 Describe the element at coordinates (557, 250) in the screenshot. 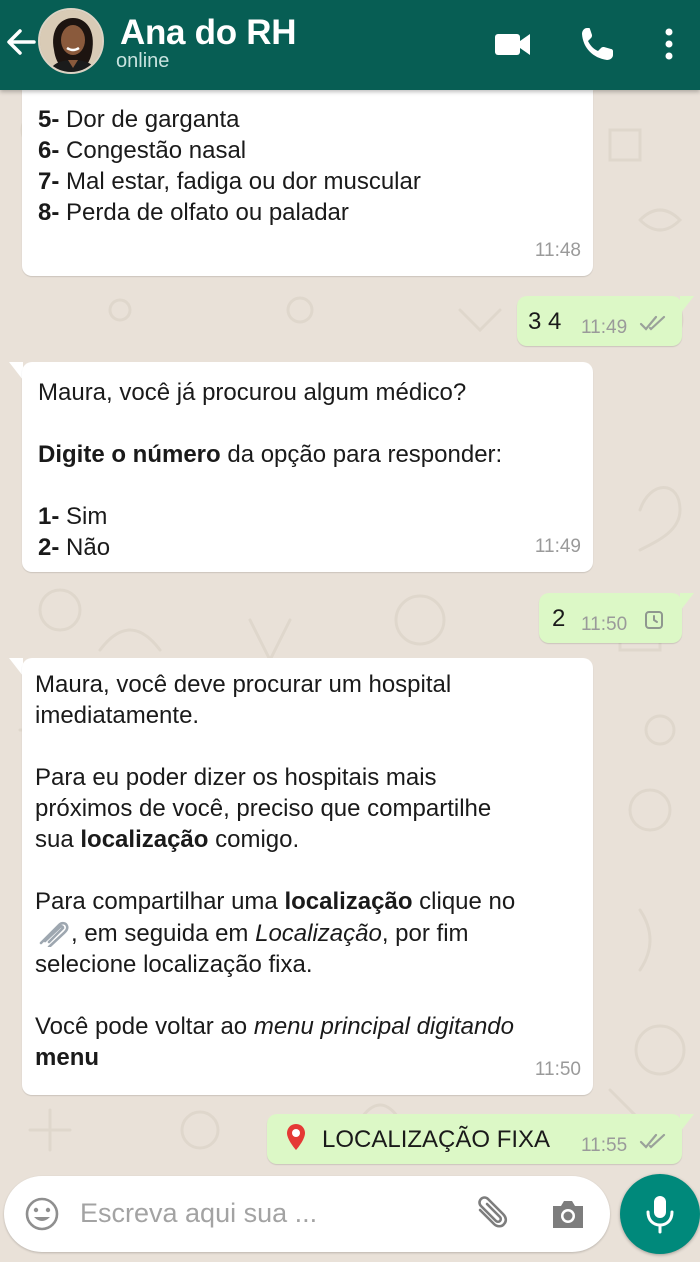

I see `message-time: 11:48` at that location.